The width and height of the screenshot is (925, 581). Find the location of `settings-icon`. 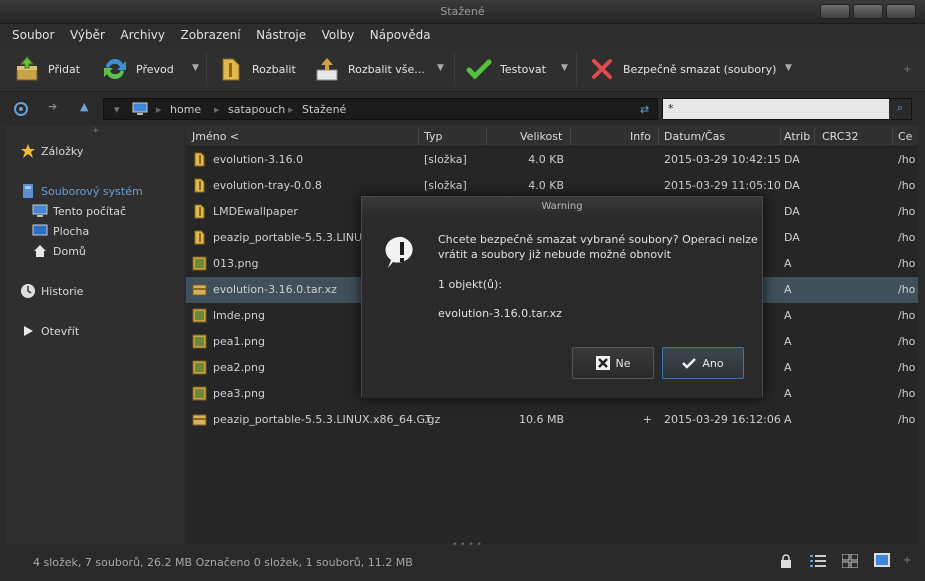

settings-icon is located at coordinates (21, 110).